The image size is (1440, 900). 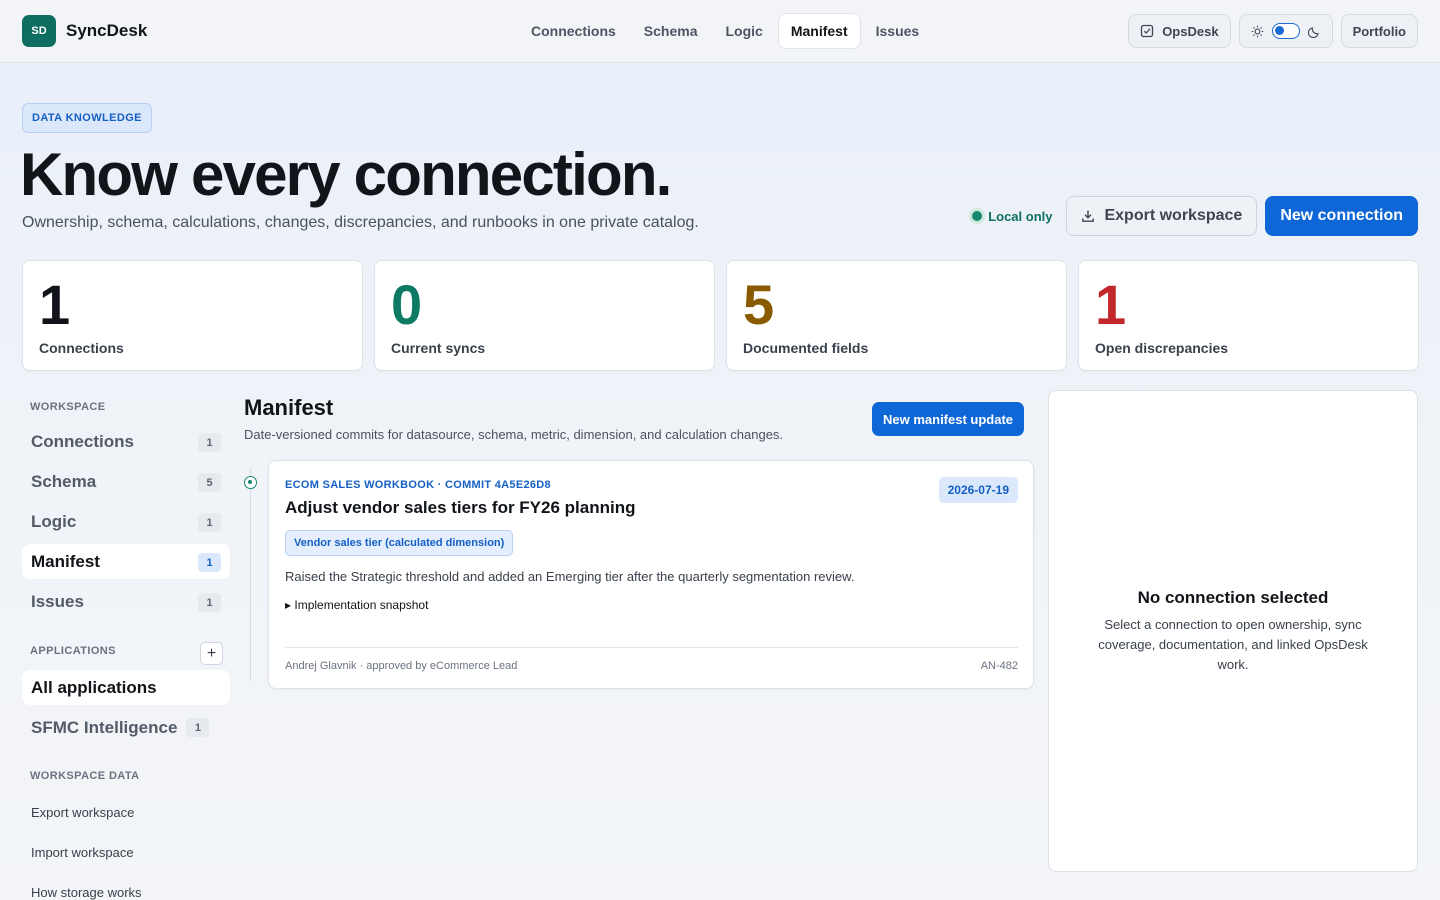 What do you see at coordinates (759, 304) in the screenshot?
I see `stat-value: 5` at bounding box center [759, 304].